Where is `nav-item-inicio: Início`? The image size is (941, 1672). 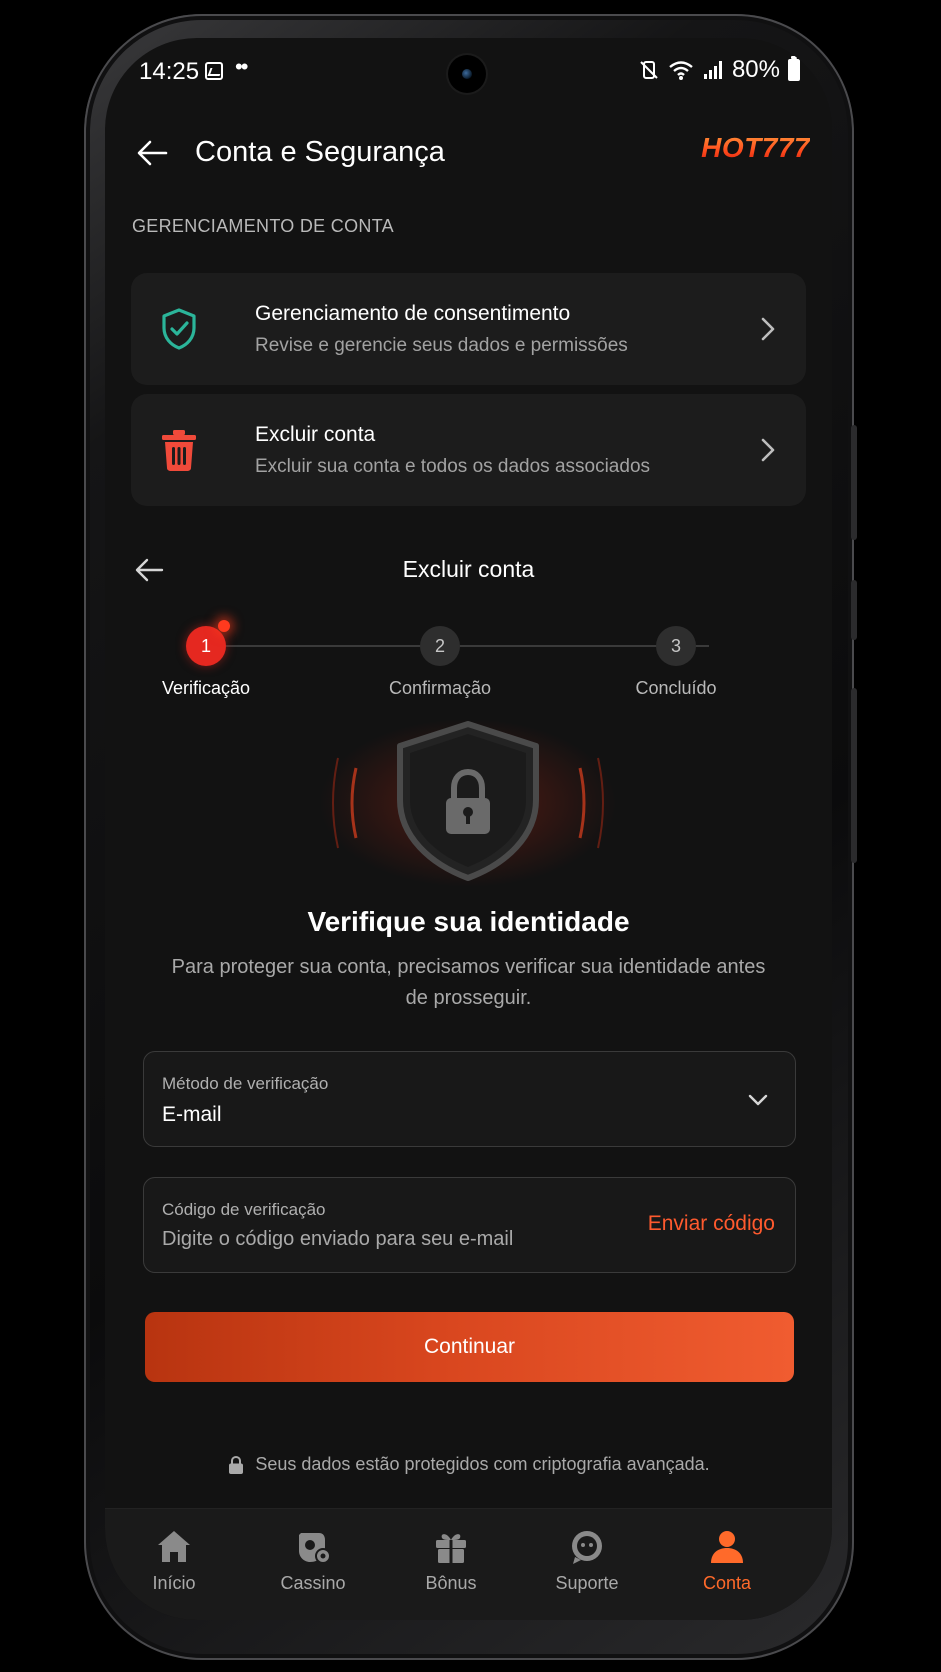
nav-item-inicio: Início is located at coordinates (174, 1560).